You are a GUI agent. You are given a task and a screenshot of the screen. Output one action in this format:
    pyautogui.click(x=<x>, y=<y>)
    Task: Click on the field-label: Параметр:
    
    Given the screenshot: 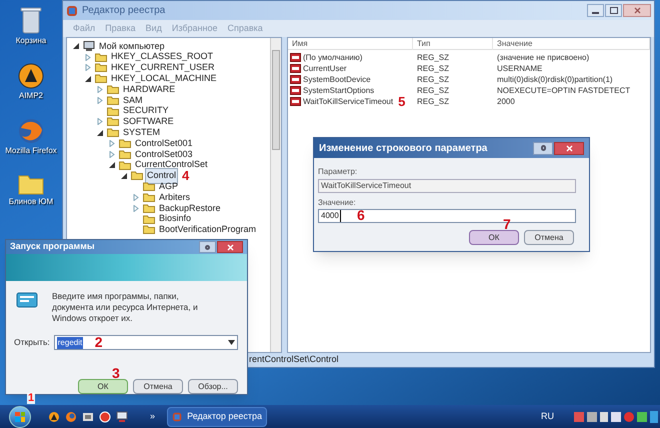 What is the action you would take?
    pyautogui.click(x=338, y=172)
    